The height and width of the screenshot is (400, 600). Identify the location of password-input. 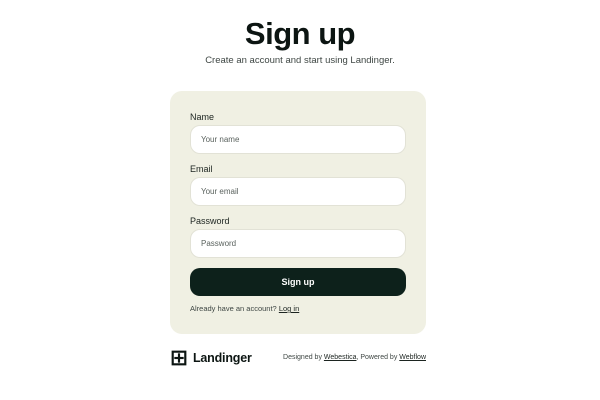
(298, 243).